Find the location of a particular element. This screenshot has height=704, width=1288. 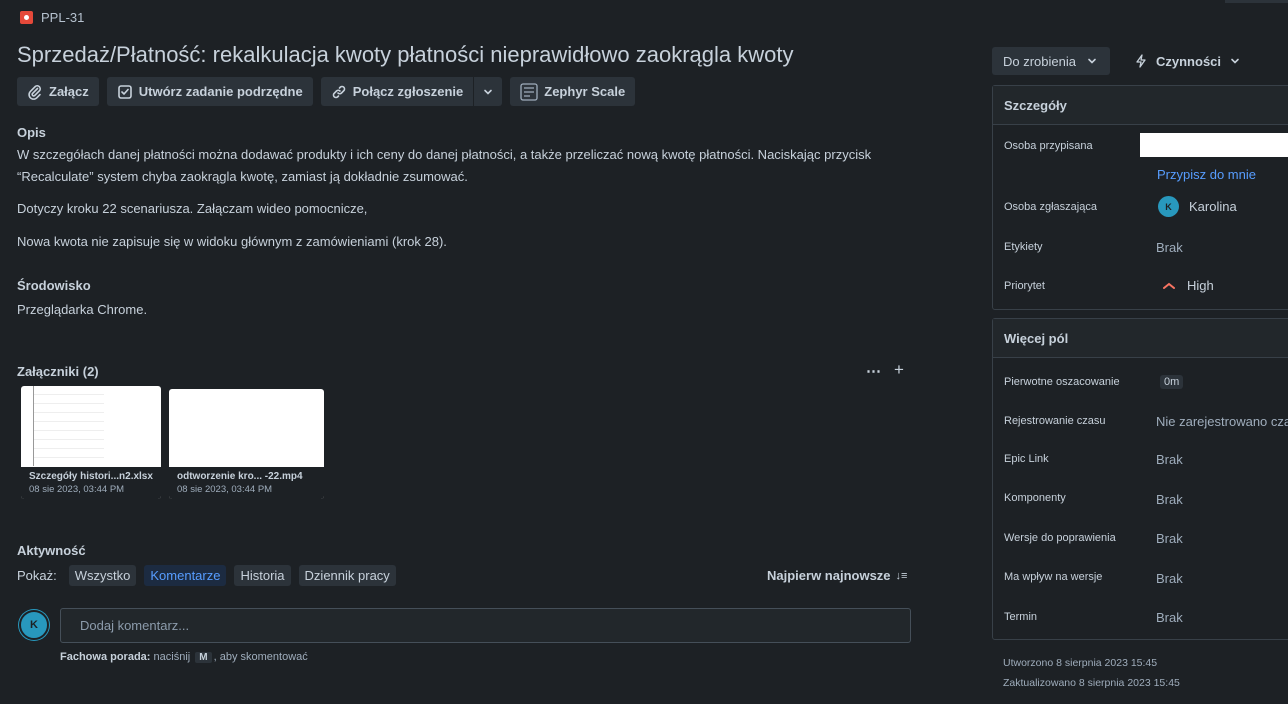

spreadsheet-thumbnail is located at coordinates (68, 426).